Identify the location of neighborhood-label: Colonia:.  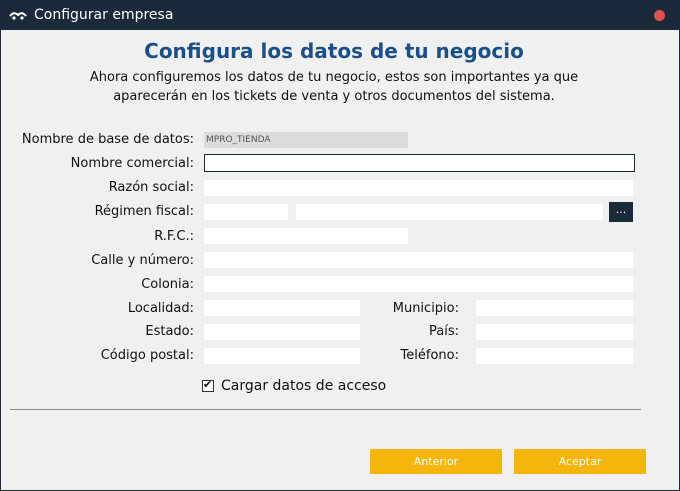
(167, 284).